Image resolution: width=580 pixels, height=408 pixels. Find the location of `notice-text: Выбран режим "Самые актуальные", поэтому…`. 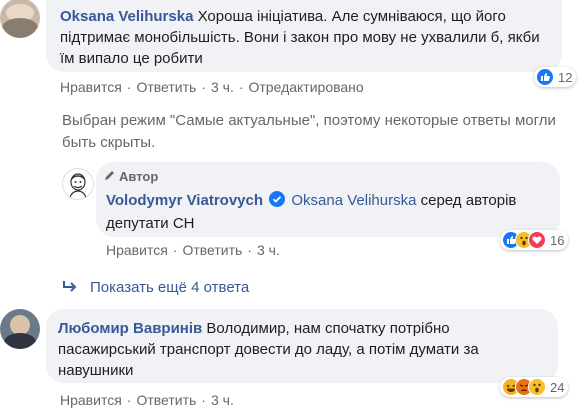

notice-text: Выбран режим "Самые актуальные", поэтому… is located at coordinates (309, 131).